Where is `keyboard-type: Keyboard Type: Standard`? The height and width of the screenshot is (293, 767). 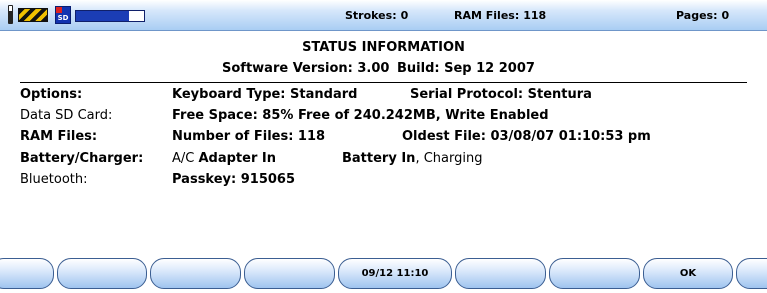 keyboard-type: Keyboard Type: Standard is located at coordinates (265, 94).